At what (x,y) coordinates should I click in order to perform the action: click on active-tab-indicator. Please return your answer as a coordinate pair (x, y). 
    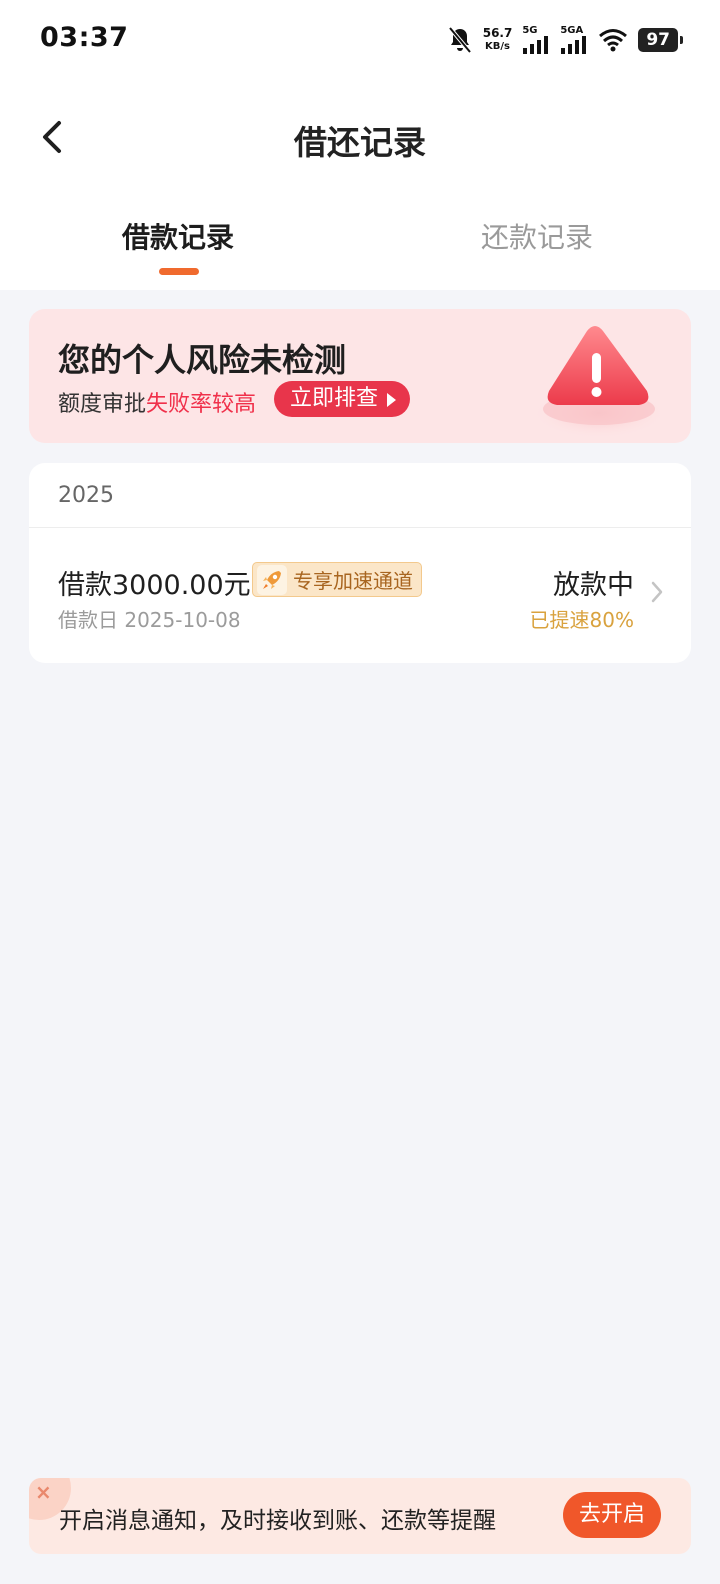
    Looking at the image, I should click on (179, 271).